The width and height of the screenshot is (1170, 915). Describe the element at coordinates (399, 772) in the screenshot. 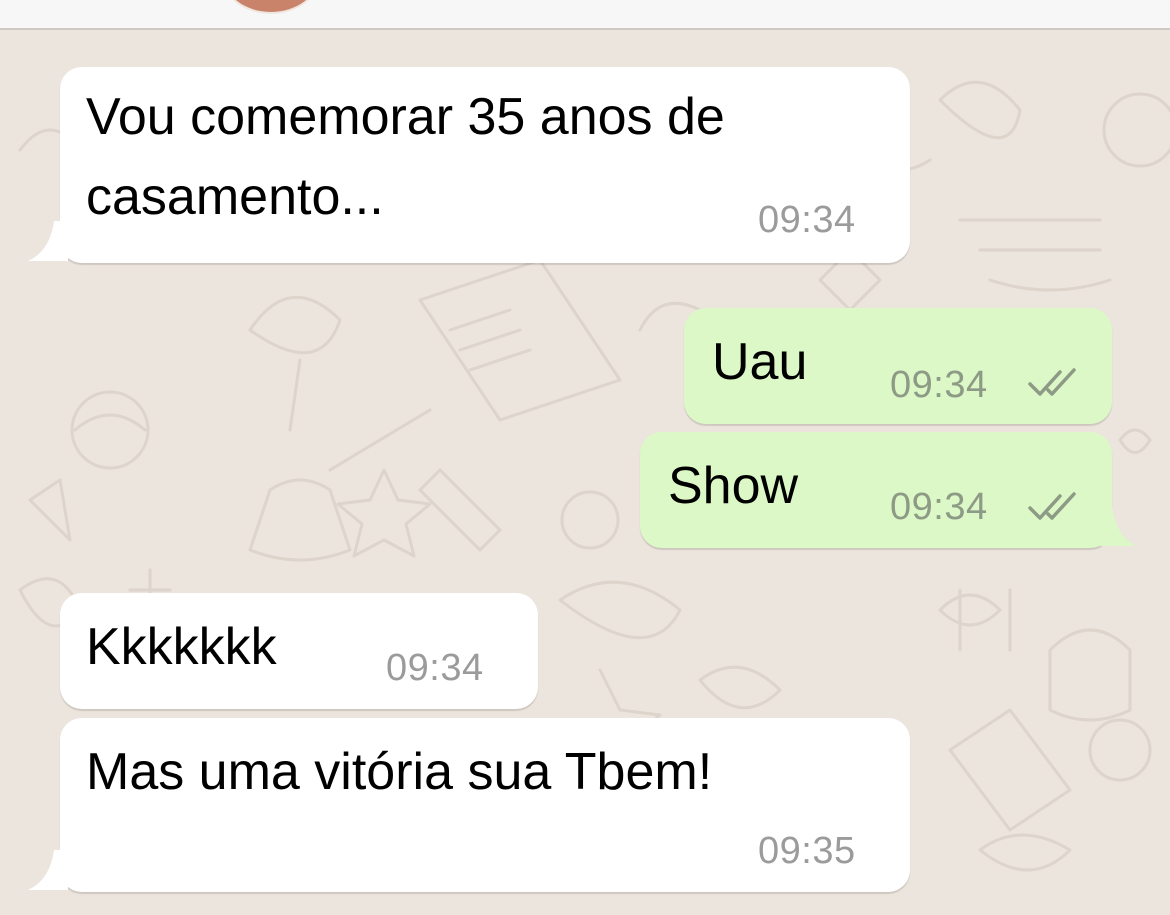

I see `message-text: Mas uma vitória sua Tbem!` at that location.